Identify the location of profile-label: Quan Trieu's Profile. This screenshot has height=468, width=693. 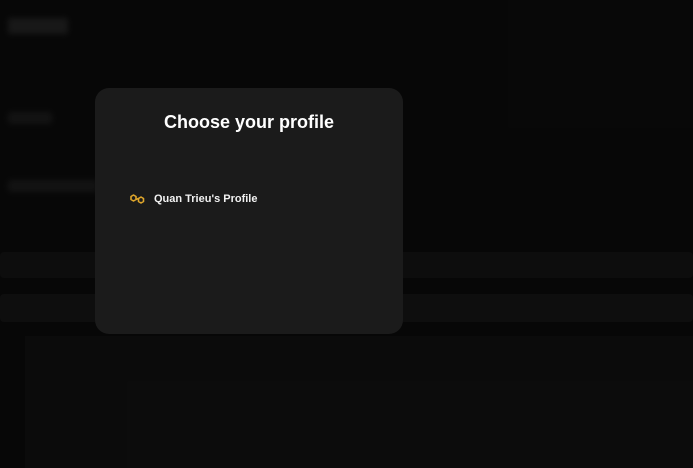
(206, 199).